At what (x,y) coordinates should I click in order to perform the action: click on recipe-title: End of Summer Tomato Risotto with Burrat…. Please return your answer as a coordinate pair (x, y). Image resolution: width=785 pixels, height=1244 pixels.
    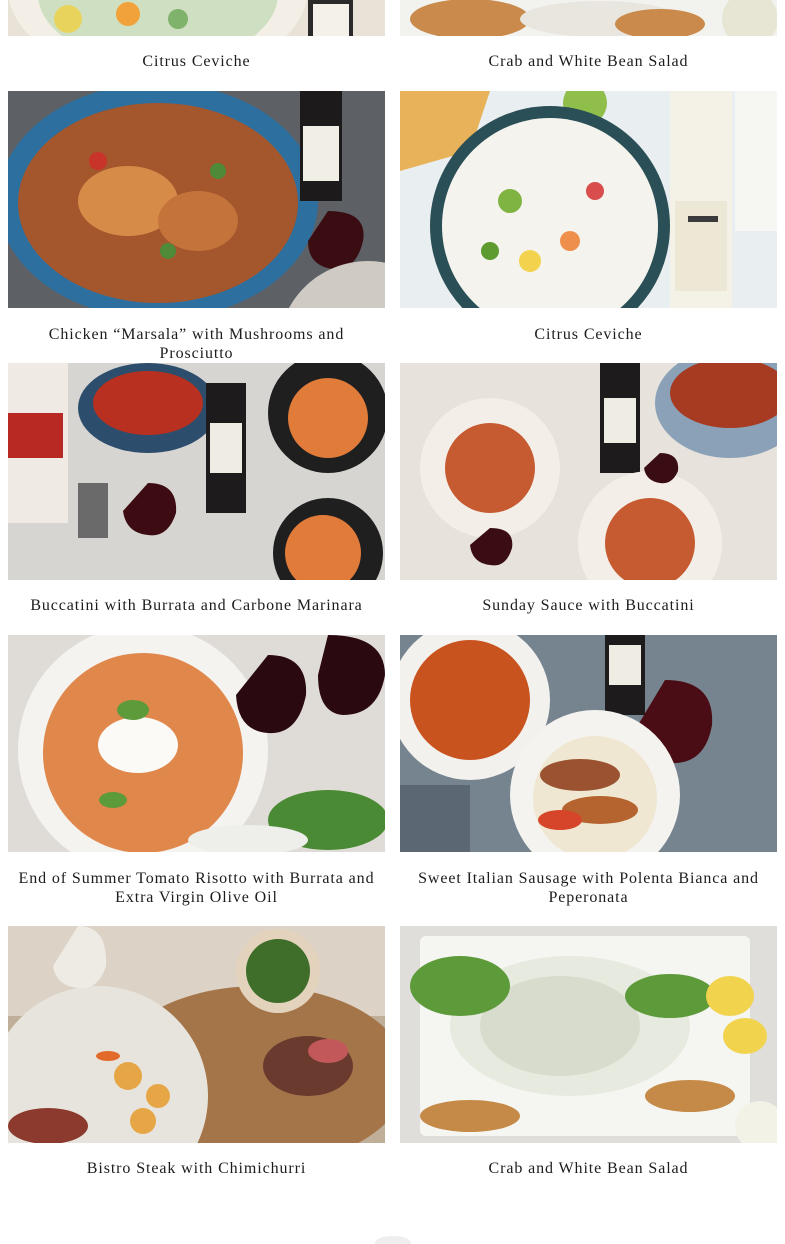
    Looking at the image, I should click on (196, 888).